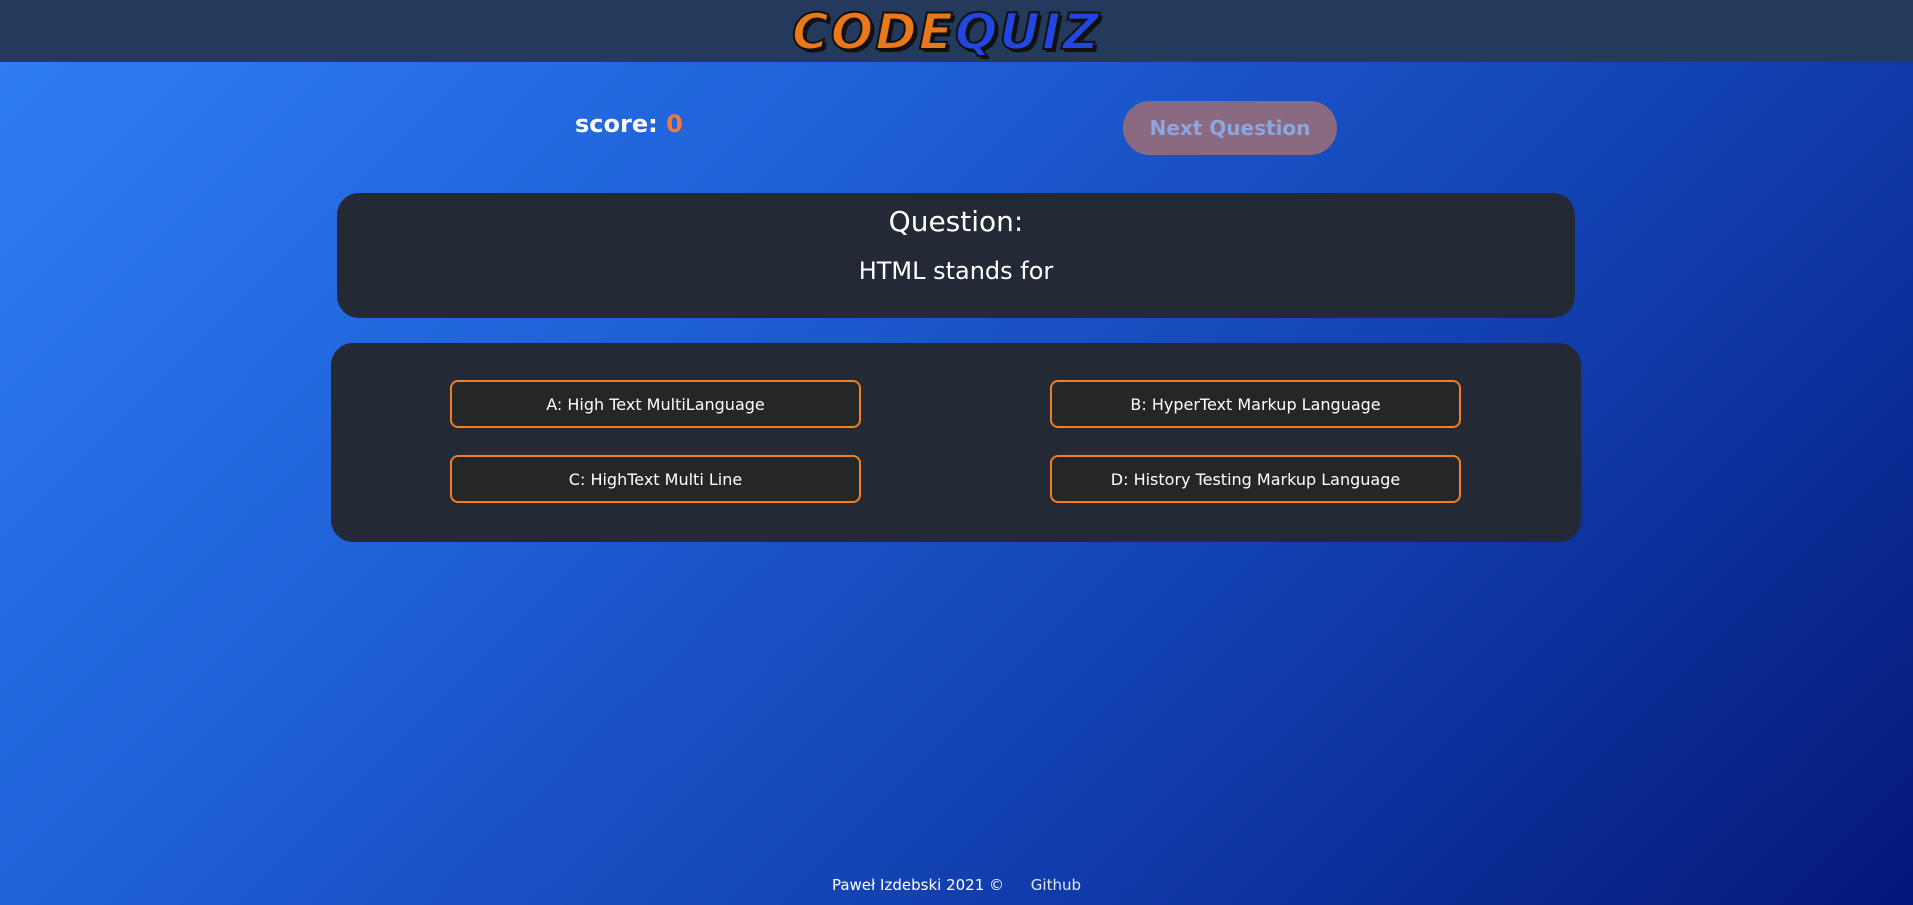 This screenshot has height=905, width=1913. I want to click on codequiz-logo: CODEQUIZ, so click(946, 32).